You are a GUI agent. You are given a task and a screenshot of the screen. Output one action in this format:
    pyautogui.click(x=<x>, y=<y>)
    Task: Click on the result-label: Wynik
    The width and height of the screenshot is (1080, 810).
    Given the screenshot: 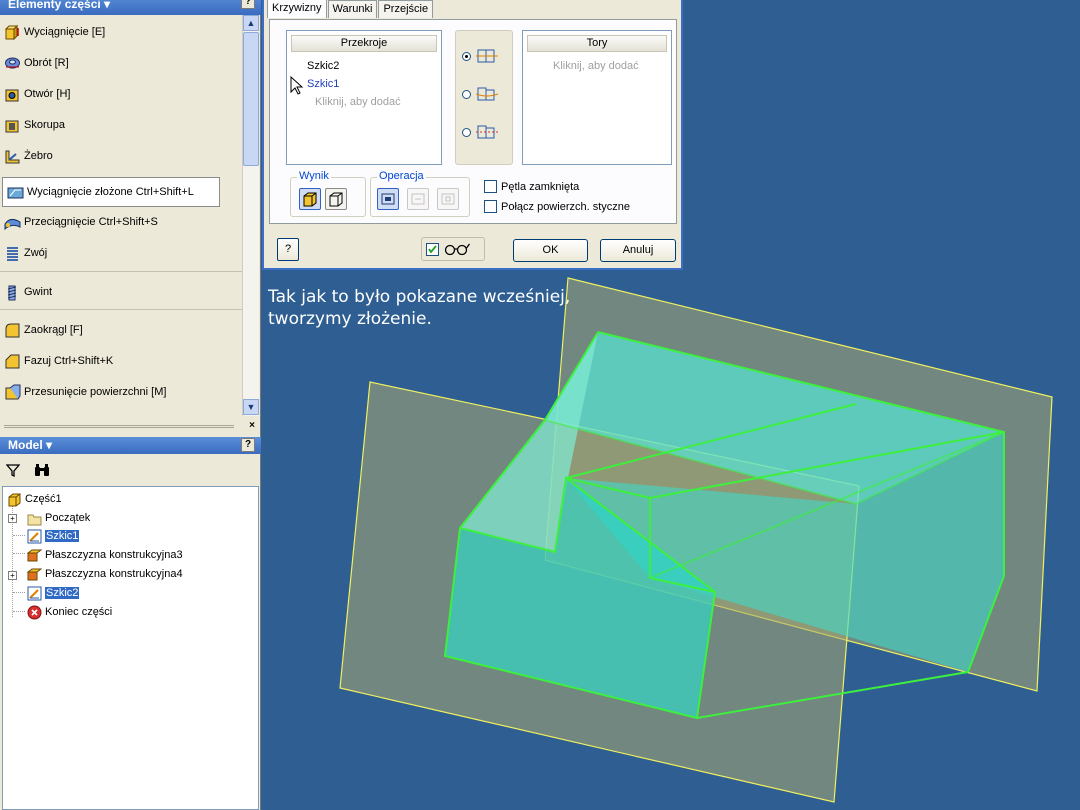 What is the action you would take?
    pyautogui.click(x=314, y=176)
    